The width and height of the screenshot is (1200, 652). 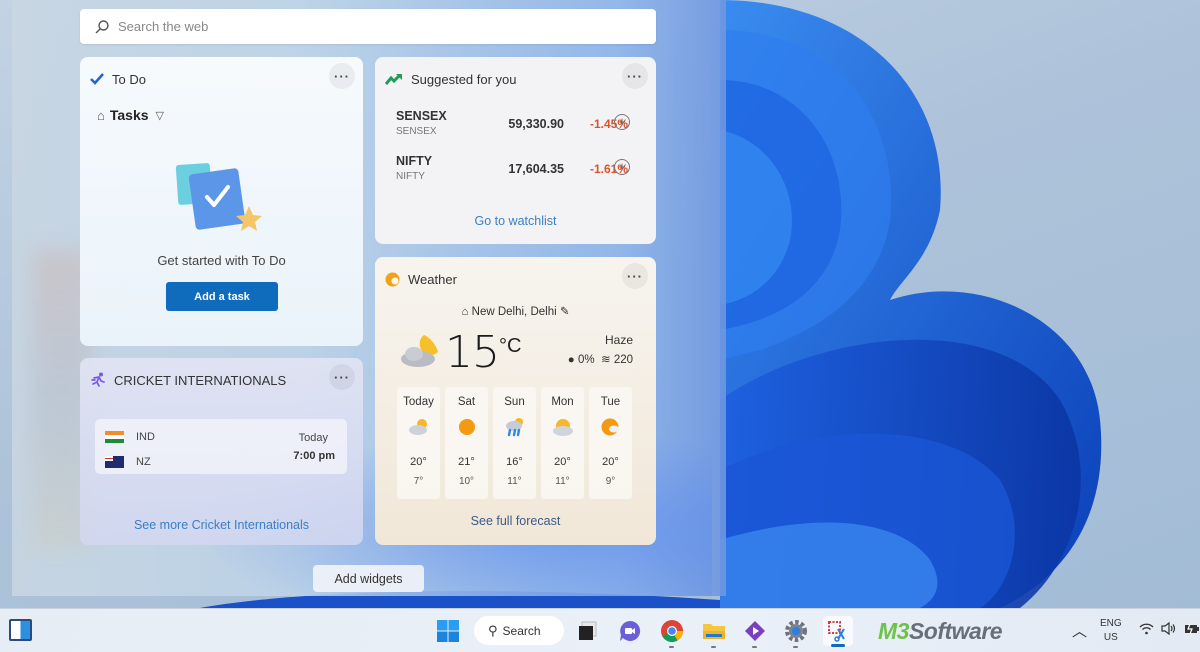 I want to click on forecast-low: 7°, so click(x=418, y=481).